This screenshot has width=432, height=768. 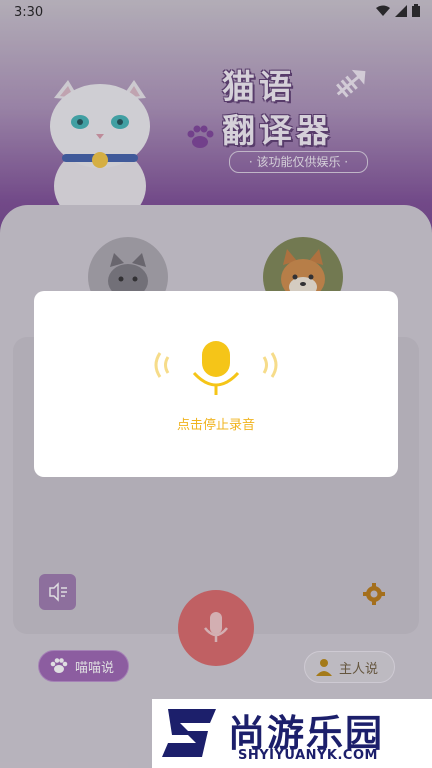 I want to click on watermark-url: SHYIYUANYK.COM, so click(x=308, y=755).